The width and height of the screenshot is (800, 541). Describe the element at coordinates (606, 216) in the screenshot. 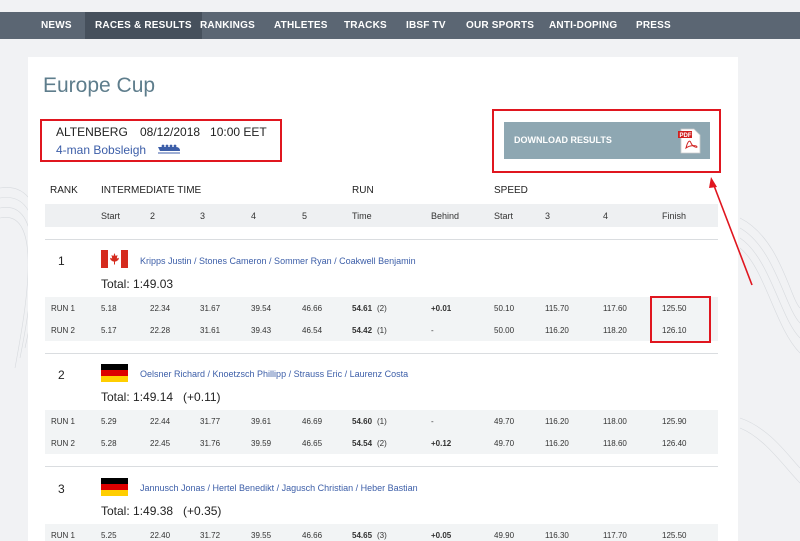

I see `subheader-speed4: 4` at that location.